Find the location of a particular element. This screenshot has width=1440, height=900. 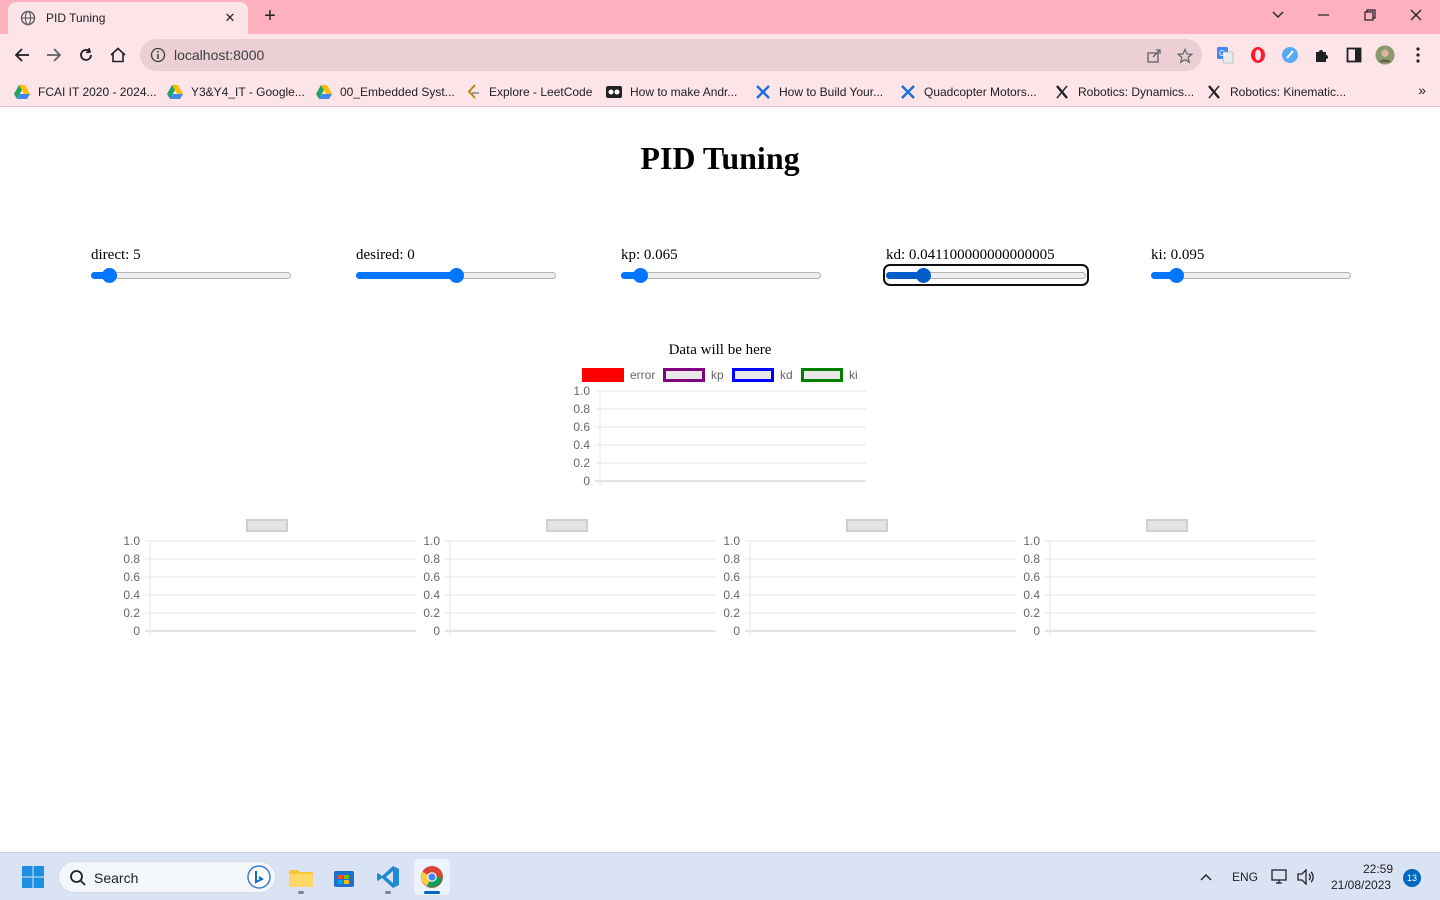

address-bar: localhost:8000 is located at coordinates (671, 55).